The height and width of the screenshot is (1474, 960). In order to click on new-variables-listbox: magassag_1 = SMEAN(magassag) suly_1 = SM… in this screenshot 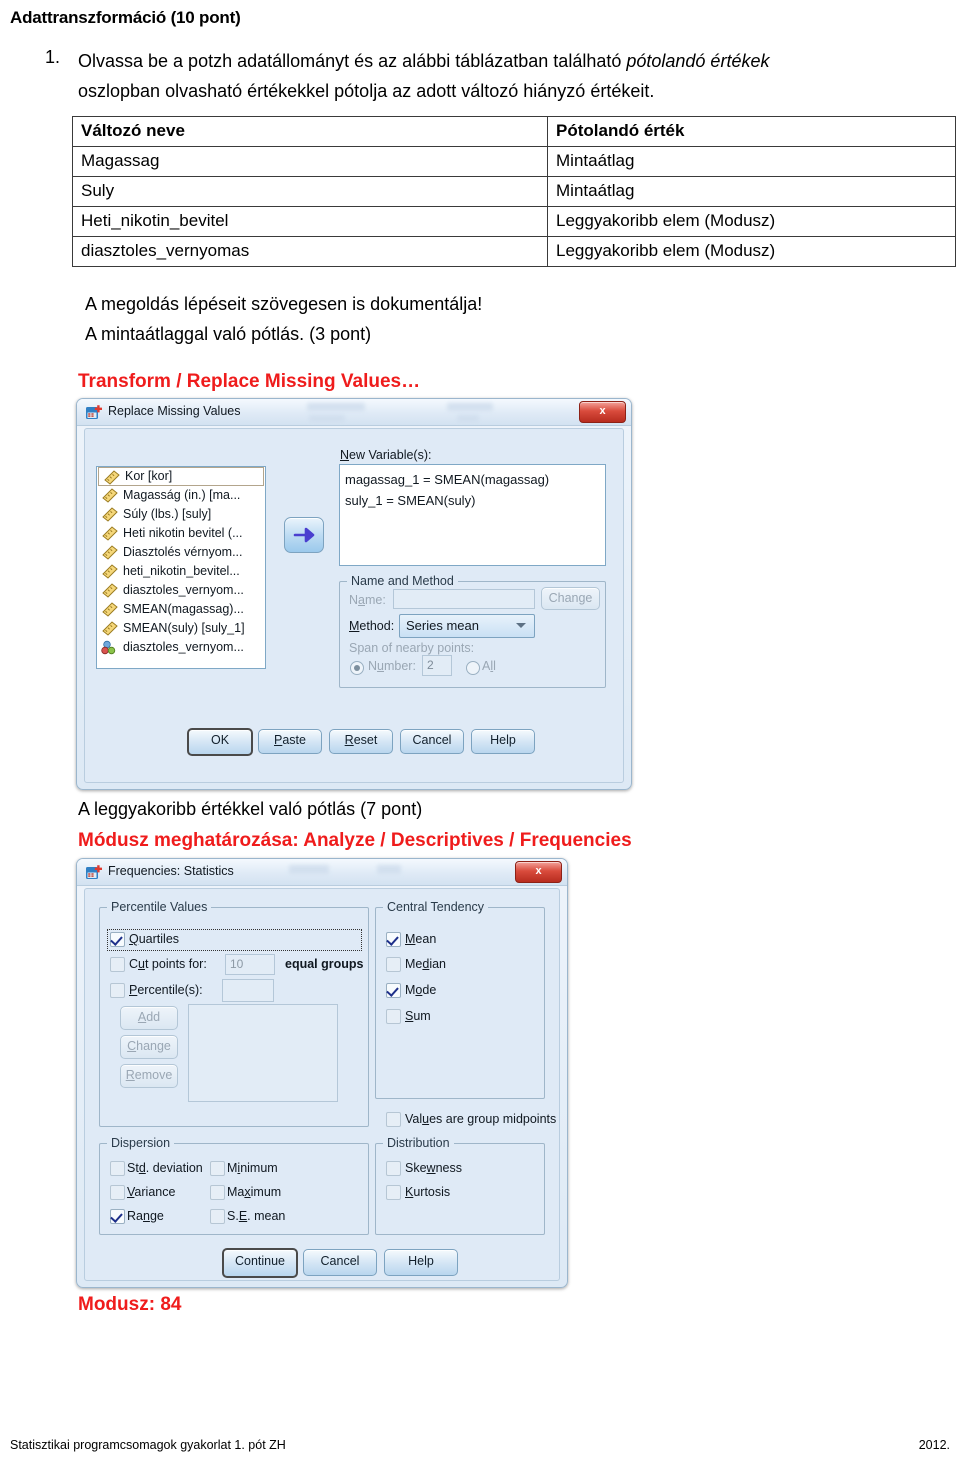, I will do `click(472, 515)`.